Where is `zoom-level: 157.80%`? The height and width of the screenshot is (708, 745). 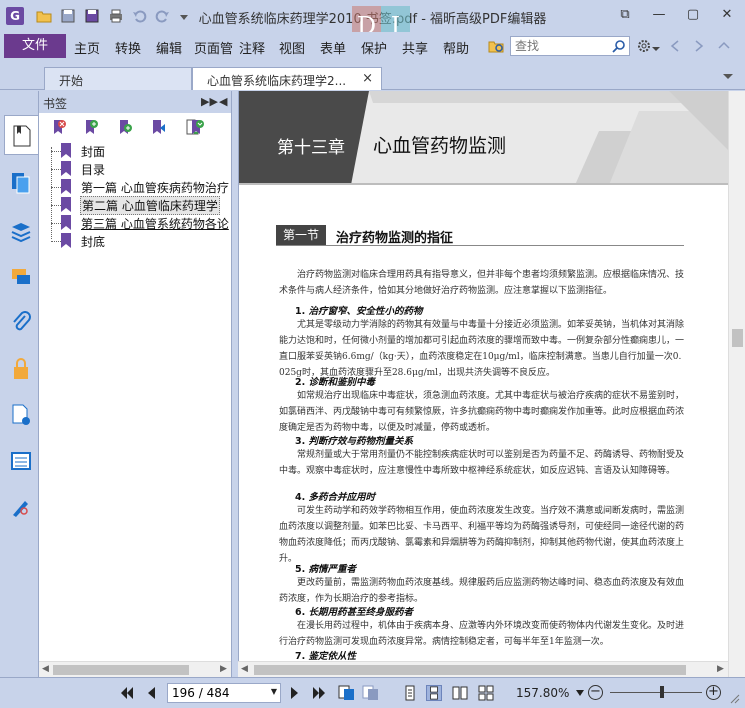
zoom-level: 157.80% is located at coordinates (542, 693).